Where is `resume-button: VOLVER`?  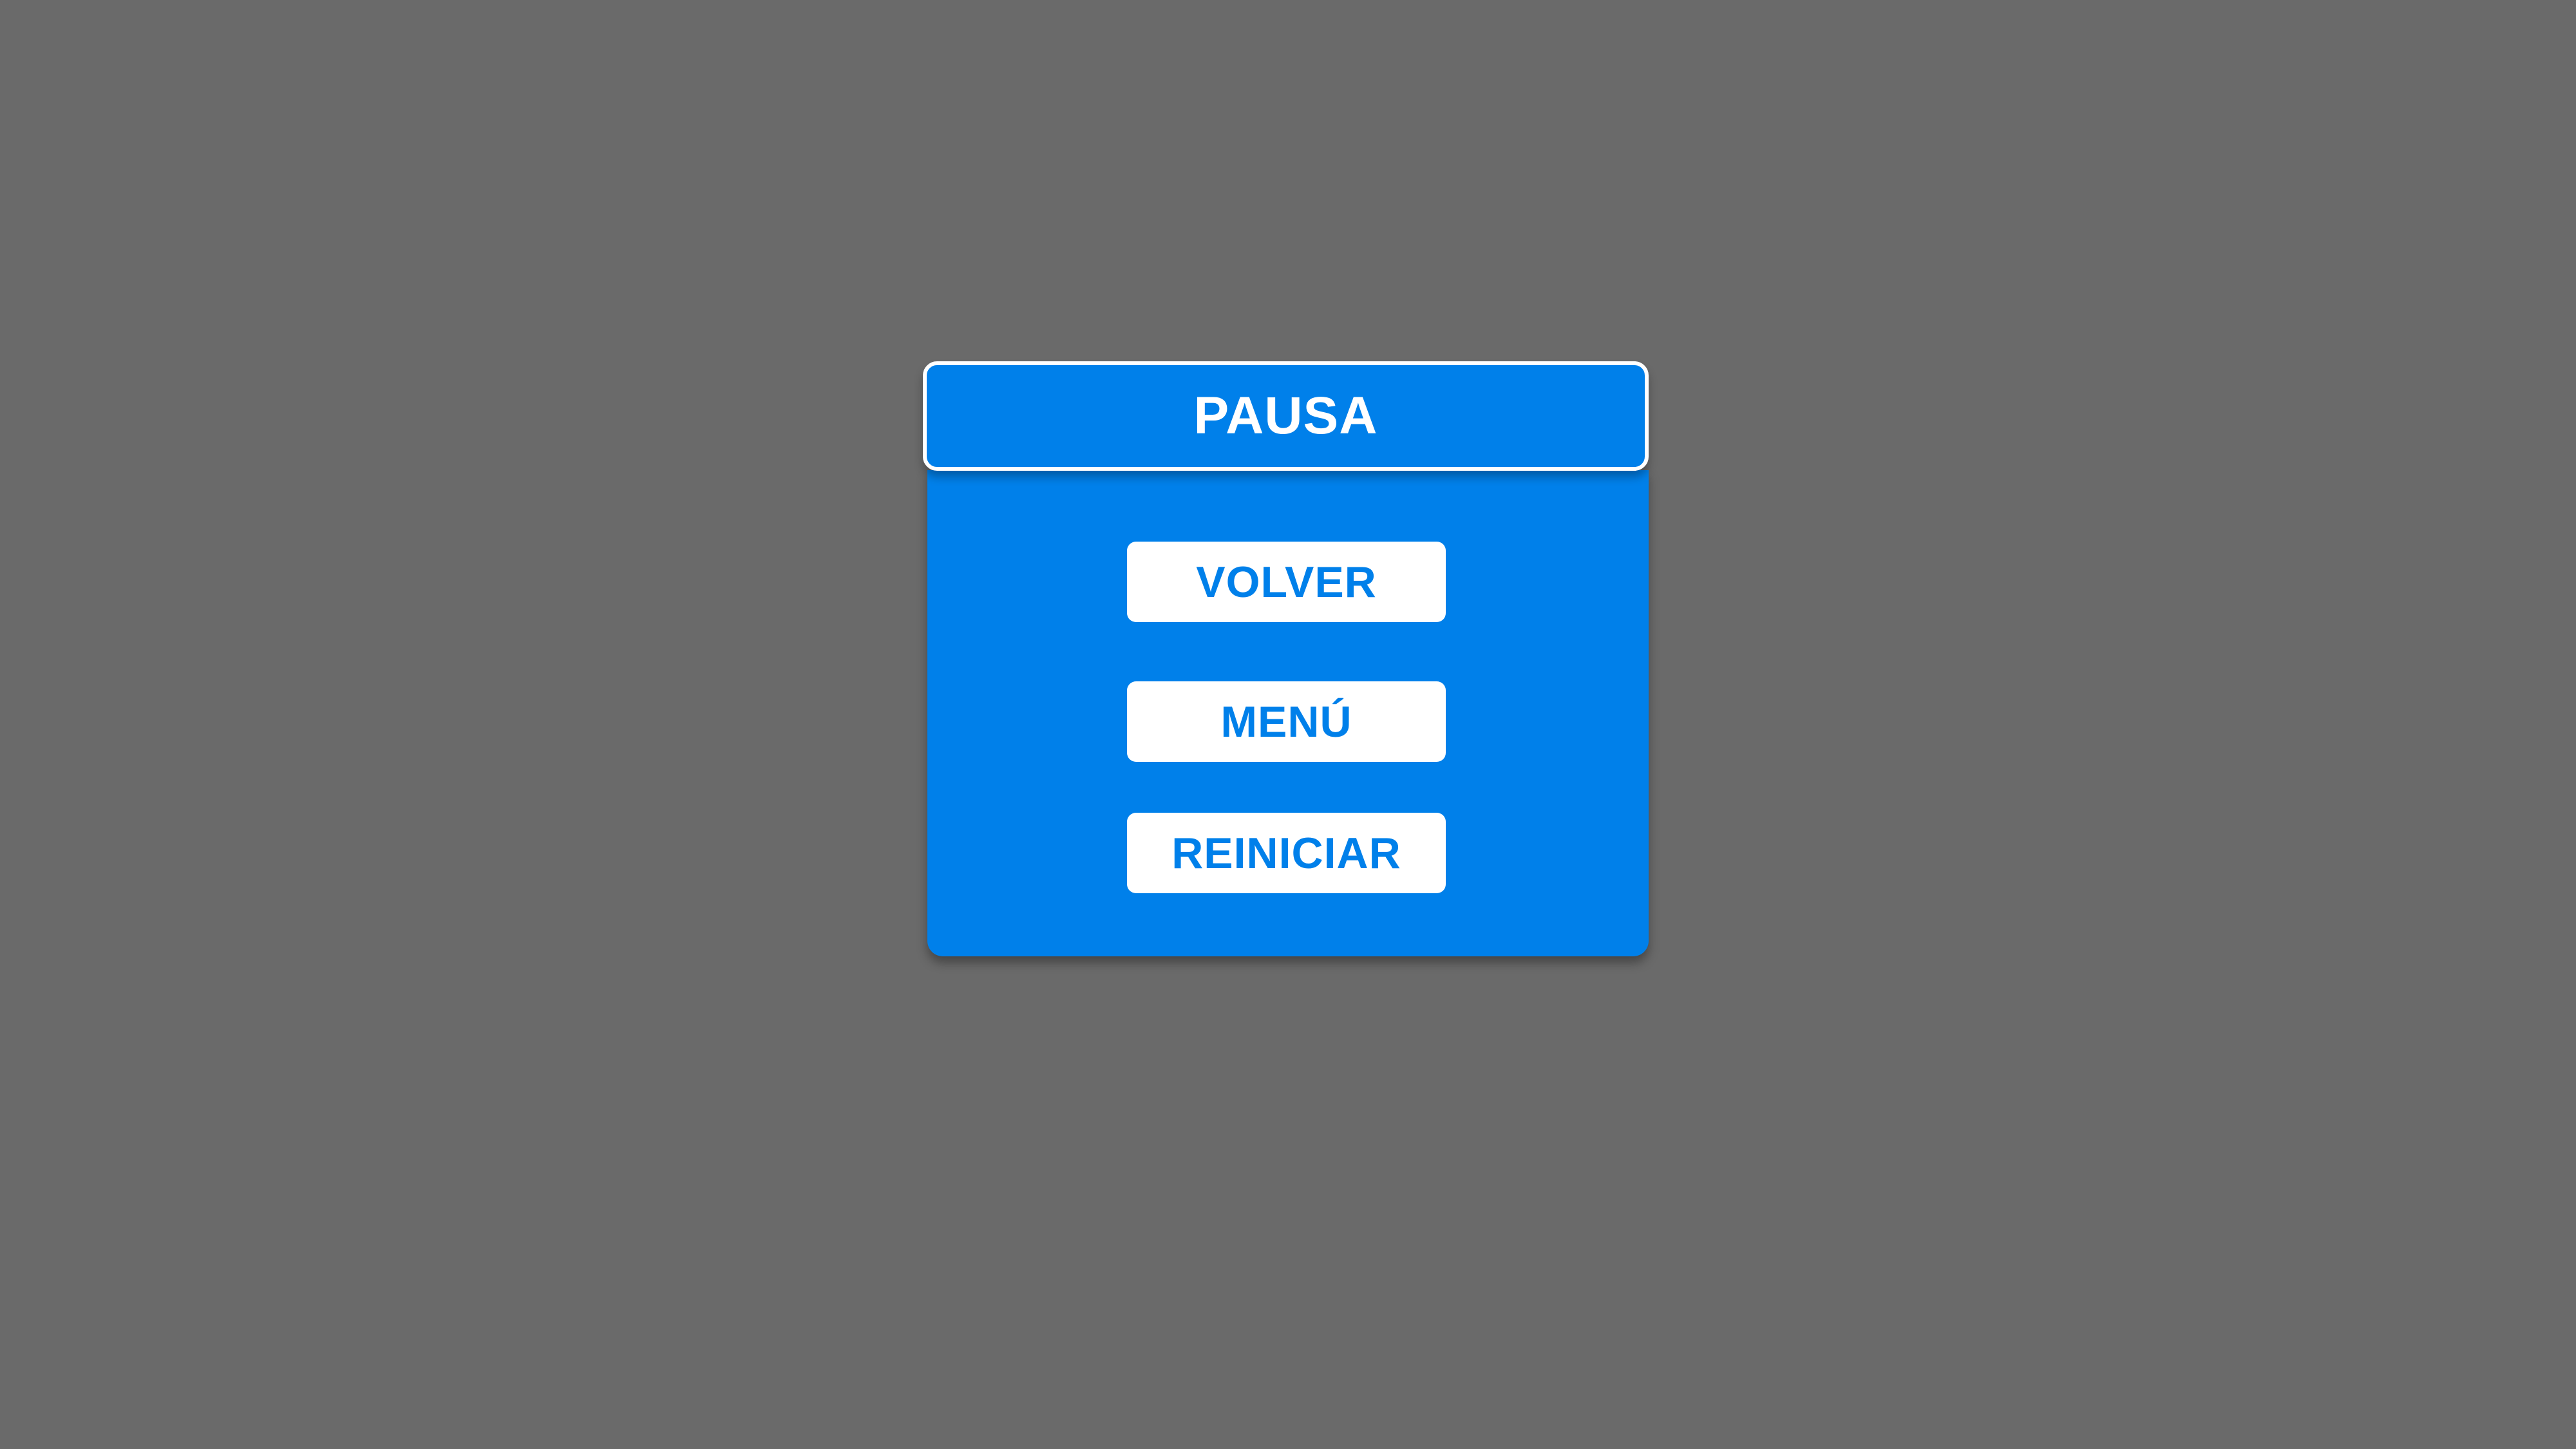
resume-button: VOLVER is located at coordinates (1287, 582).